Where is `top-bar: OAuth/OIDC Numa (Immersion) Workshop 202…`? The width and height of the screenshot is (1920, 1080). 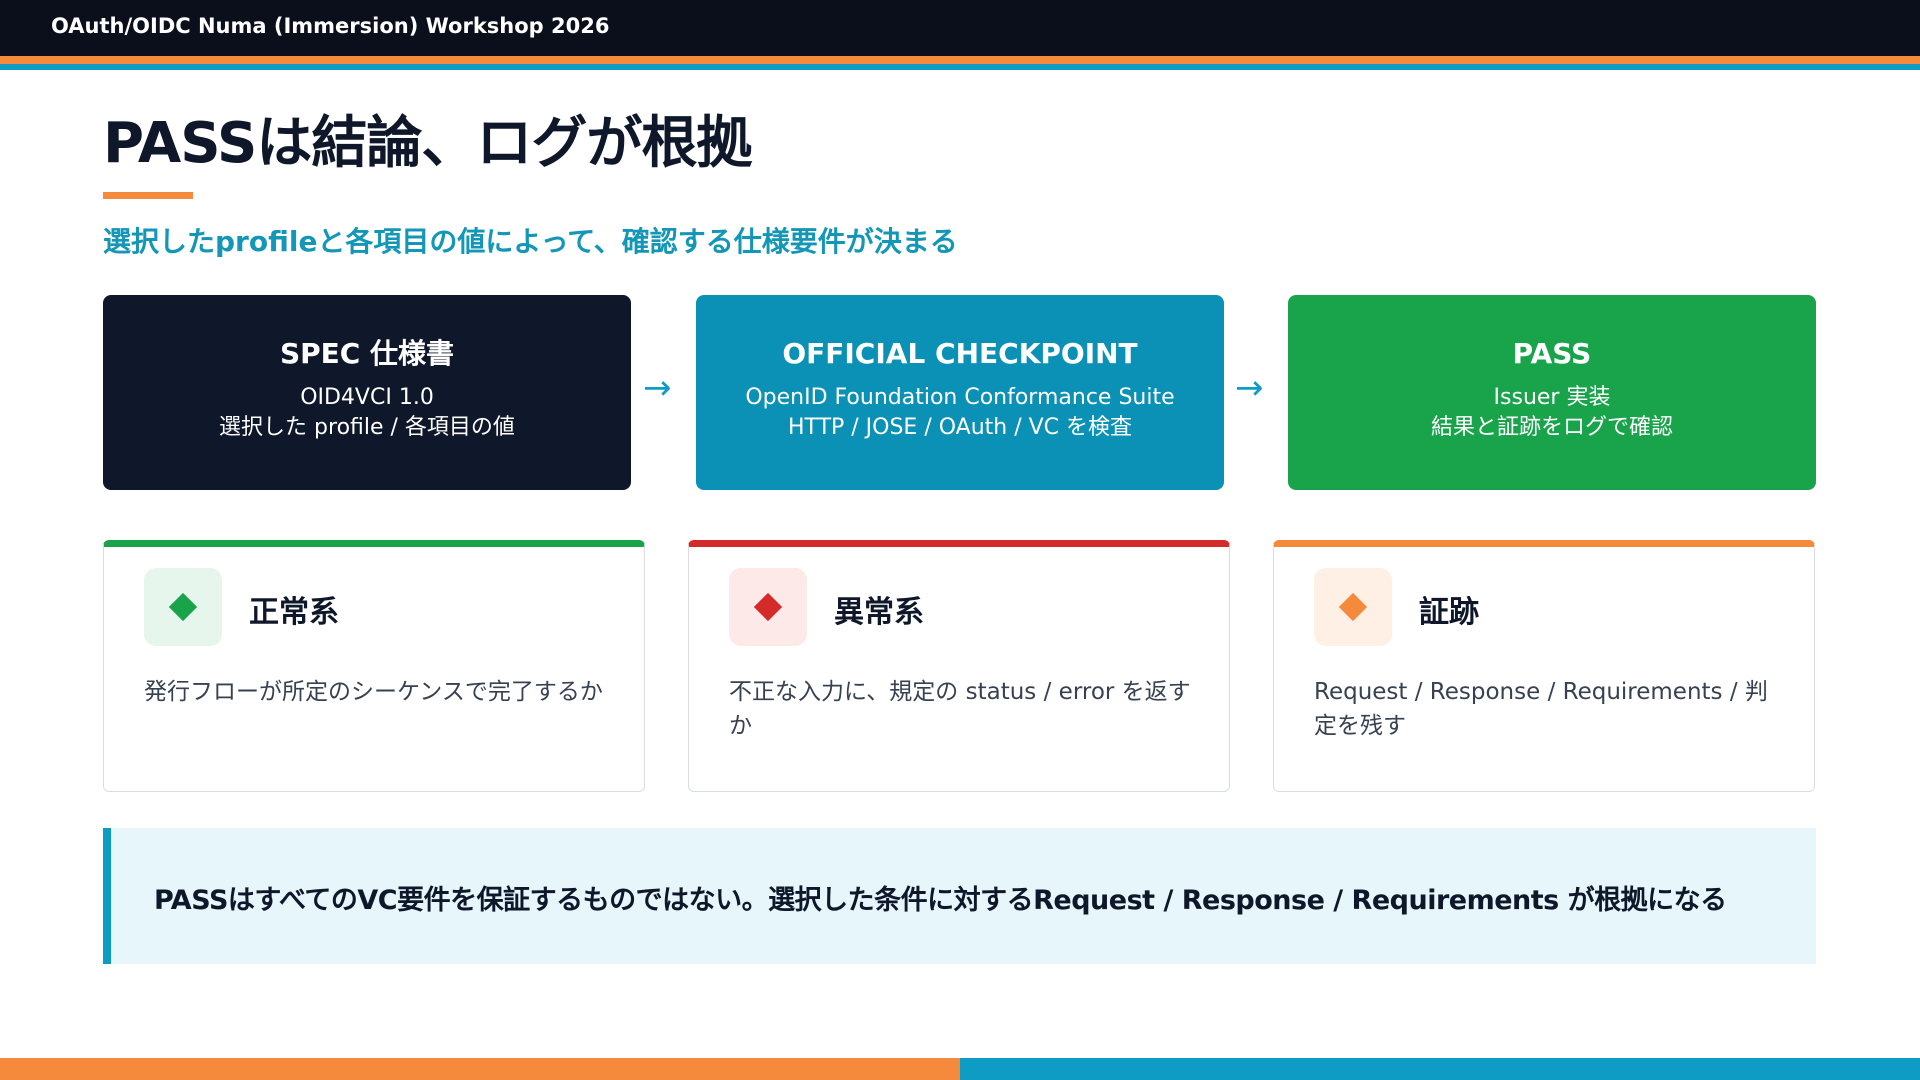 top-bar: OAuth/OIDC Numa (Immersion) Workshop 202… is located at coordinates (960, 28).